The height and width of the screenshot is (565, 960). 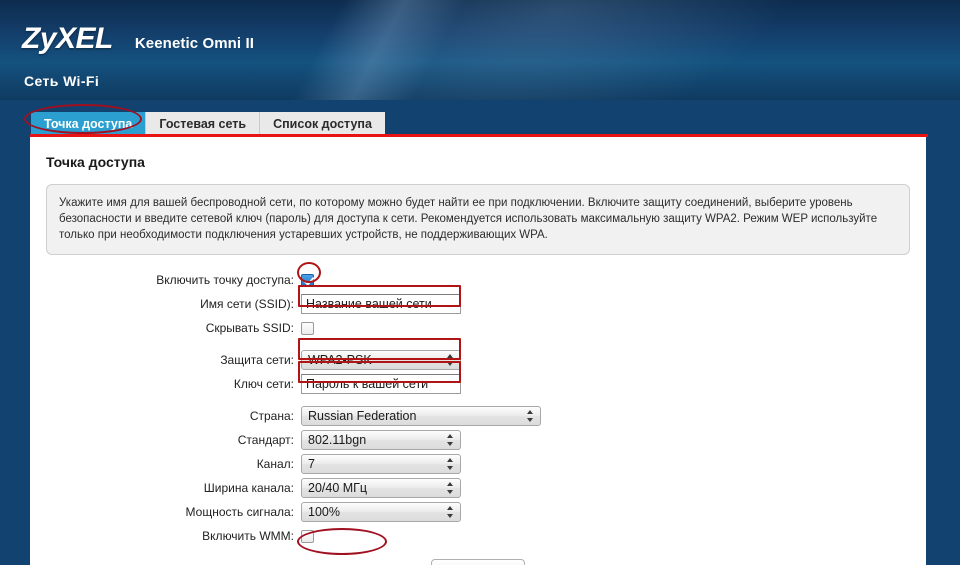 I want to click on label-channel: Канал:, so click(x=275, y=464).